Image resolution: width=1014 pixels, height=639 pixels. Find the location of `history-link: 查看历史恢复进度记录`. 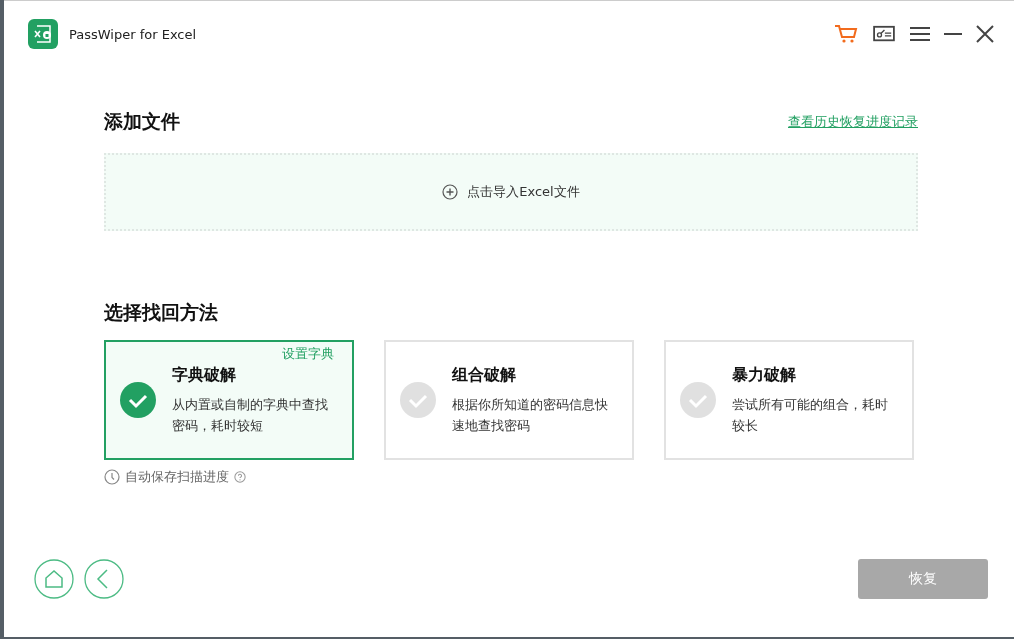

history-link: 查看历史恢复进度记录 is located at coordinates (853, 122).